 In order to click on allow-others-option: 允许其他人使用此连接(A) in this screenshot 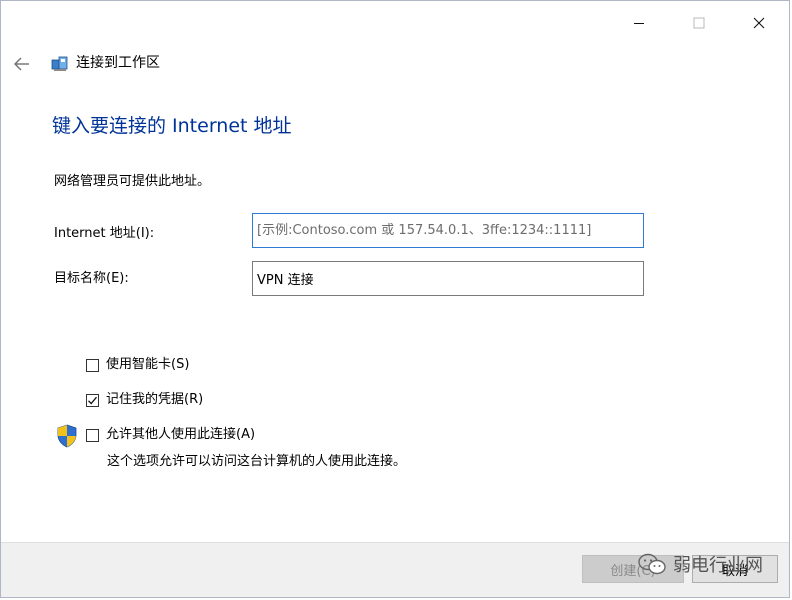, I will do `click(170, 435)`.